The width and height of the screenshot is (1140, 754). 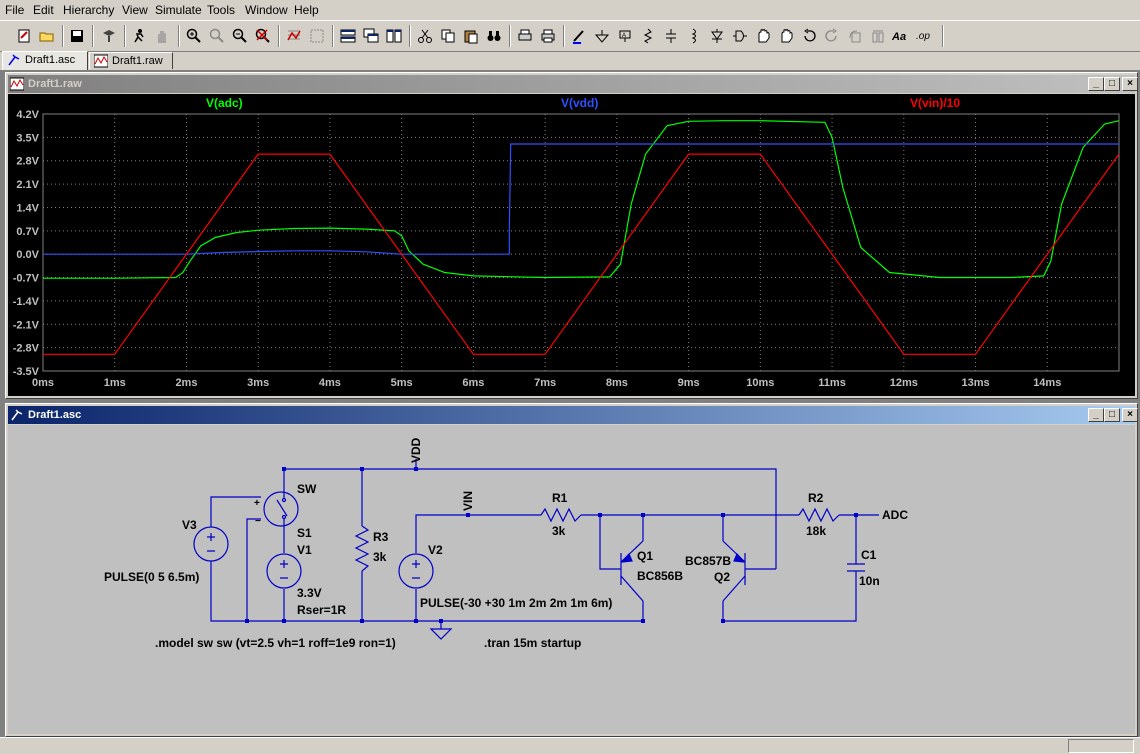 I want to click on legend-vadc: V(adc), so click(x=224, y=103).